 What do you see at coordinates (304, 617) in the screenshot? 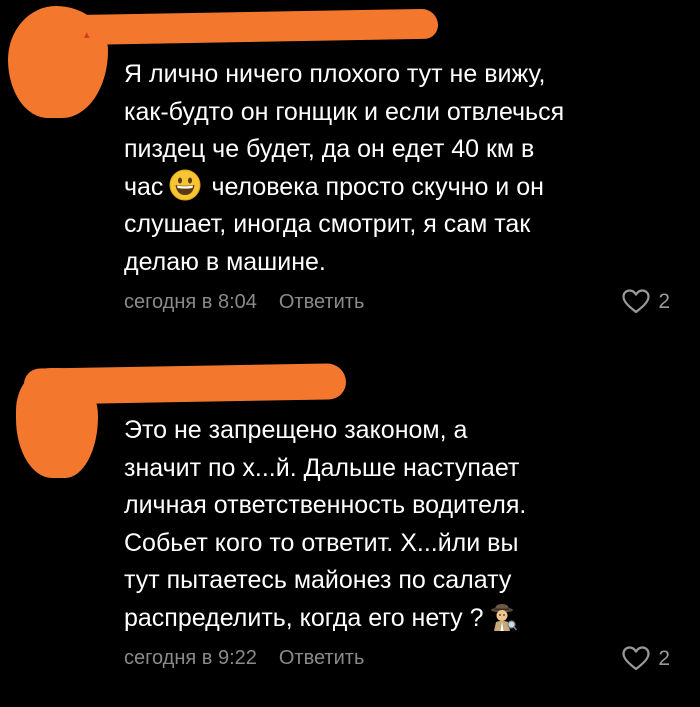
I see `comment-fragment: распределить, когда его нету ?` at bounding box center [304, 617].